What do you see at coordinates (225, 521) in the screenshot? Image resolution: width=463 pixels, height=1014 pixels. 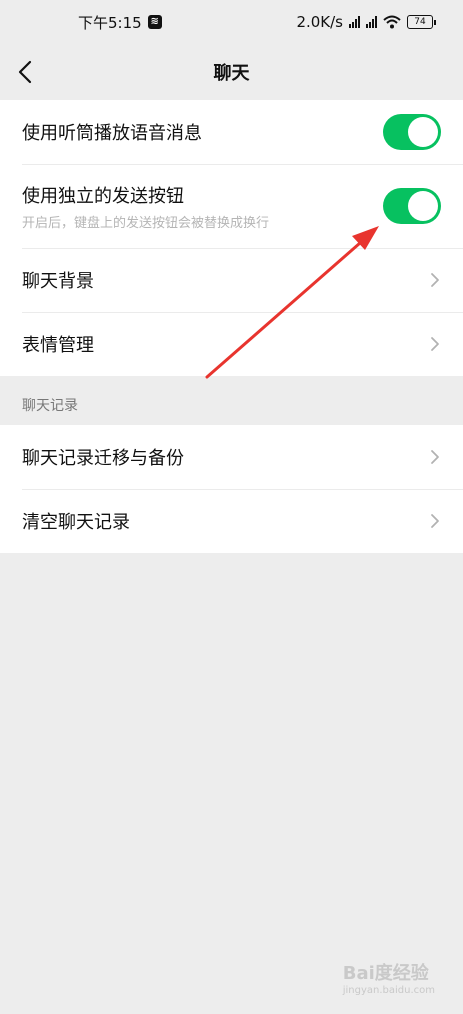 I see `clear-labels: 清空聊天记录` at bounding box center [225, 521].